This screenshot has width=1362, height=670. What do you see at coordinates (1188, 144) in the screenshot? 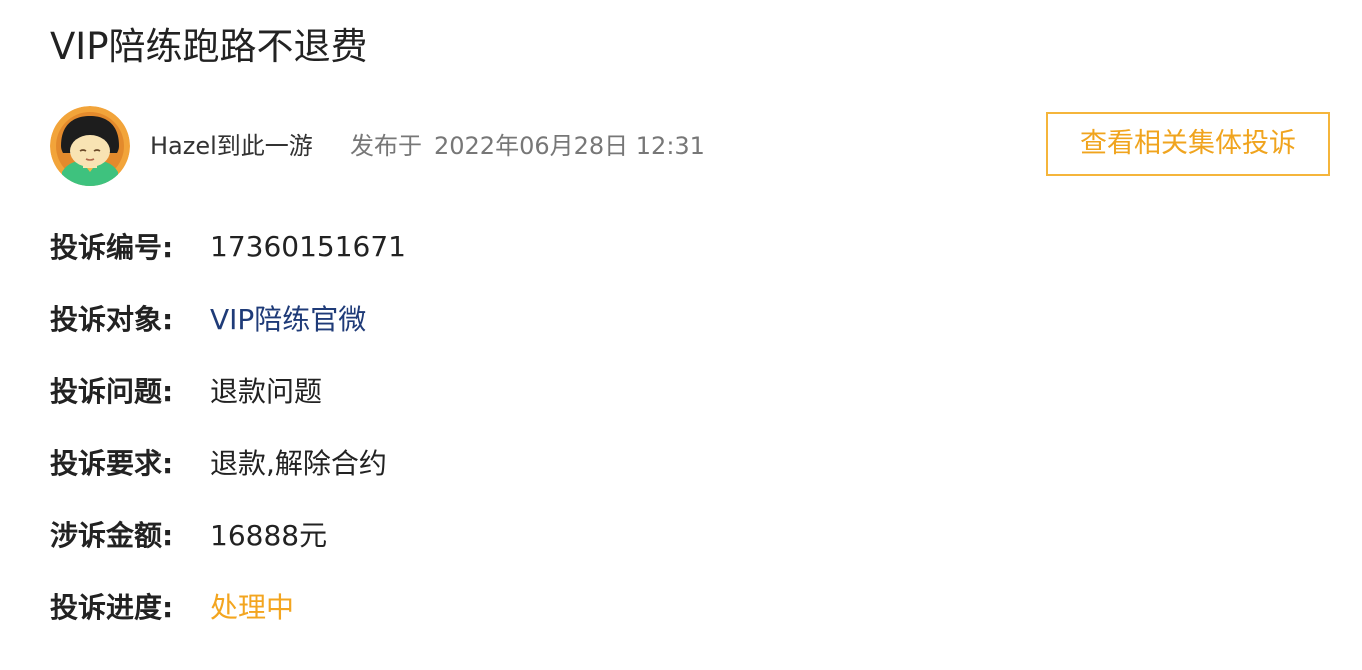
I see `view-related-complaints-button: 查看相关集体投诉` at bounding box center [1188, 144].